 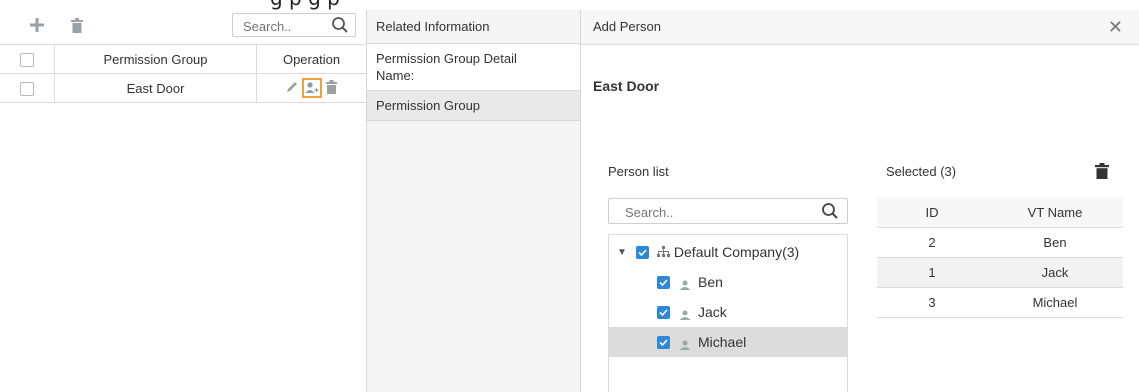 I want to click on group-name: East Door, so click(x=626, y=86).